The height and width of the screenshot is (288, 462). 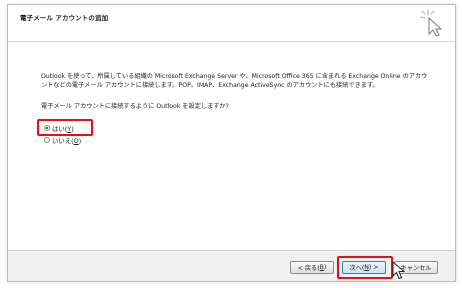 I want to click on back-button: < 戻る(B), so click(x=312, y=267).